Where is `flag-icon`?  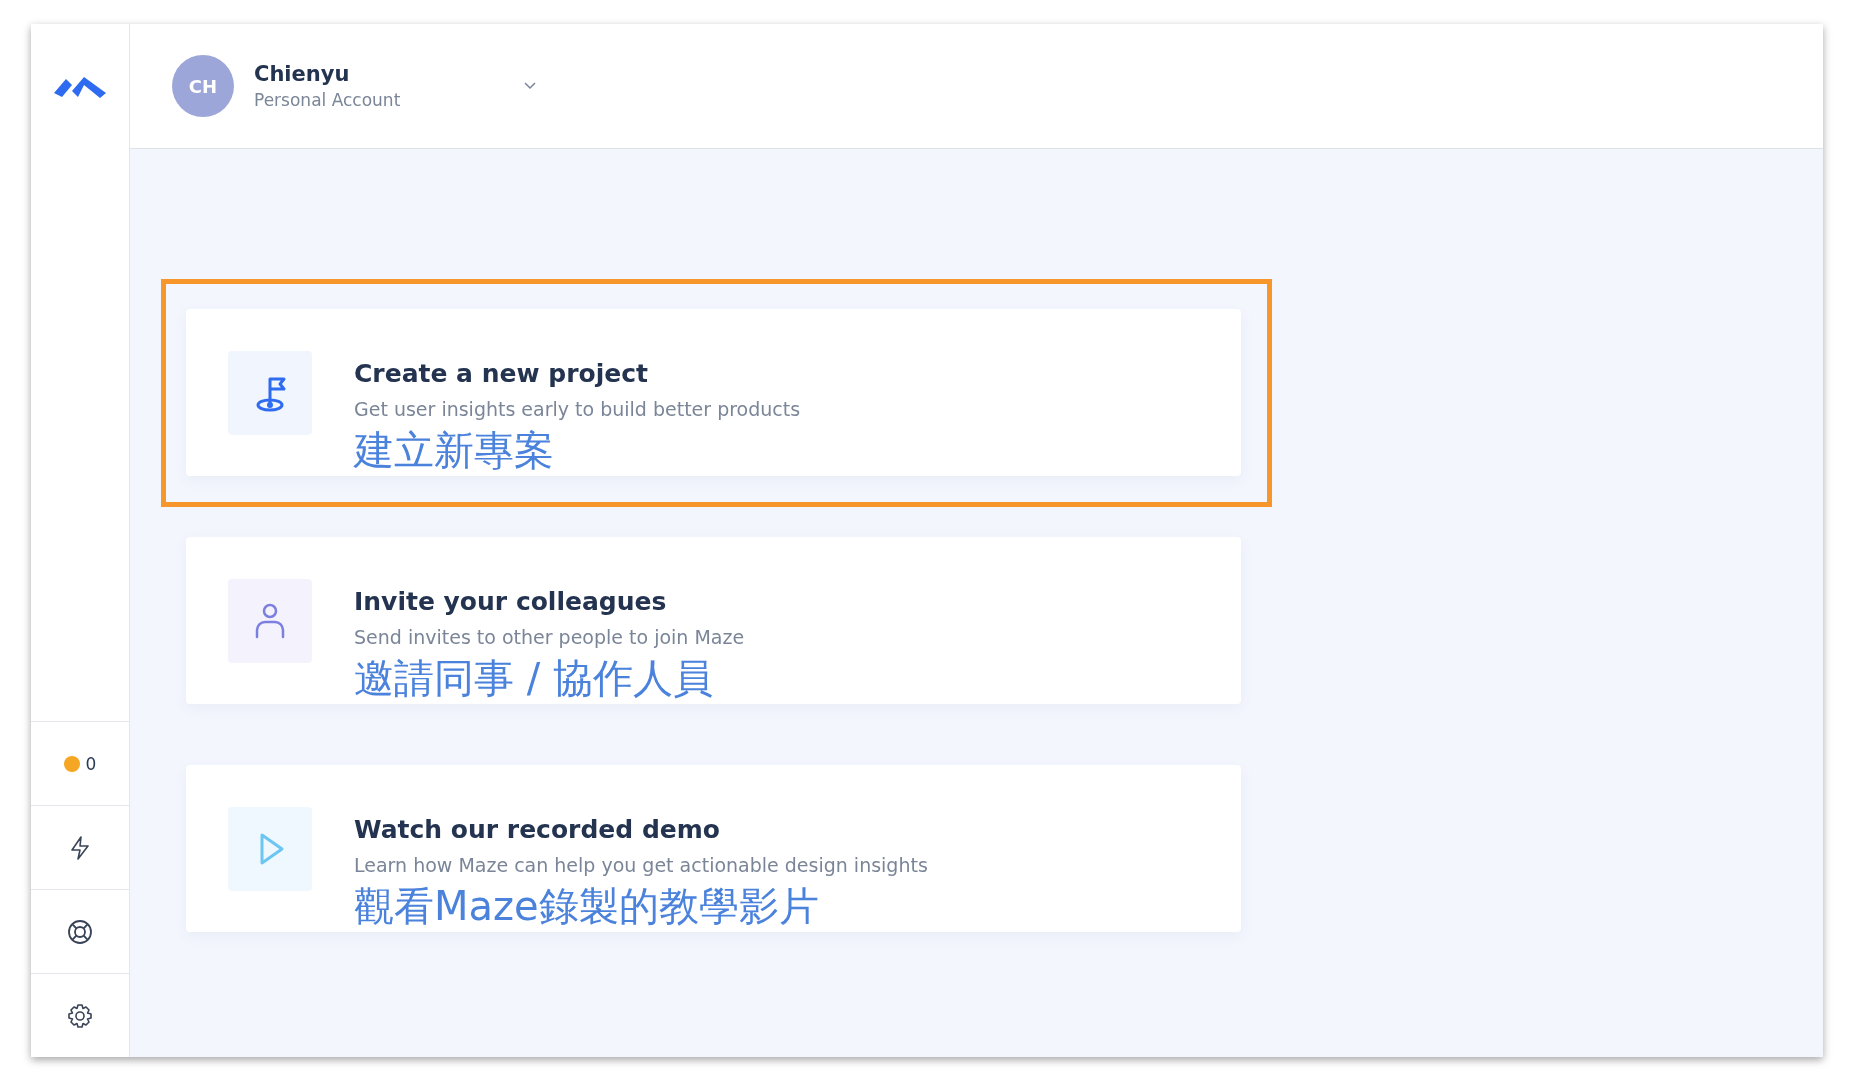 flag-icon is located at coordinates (271, 394).